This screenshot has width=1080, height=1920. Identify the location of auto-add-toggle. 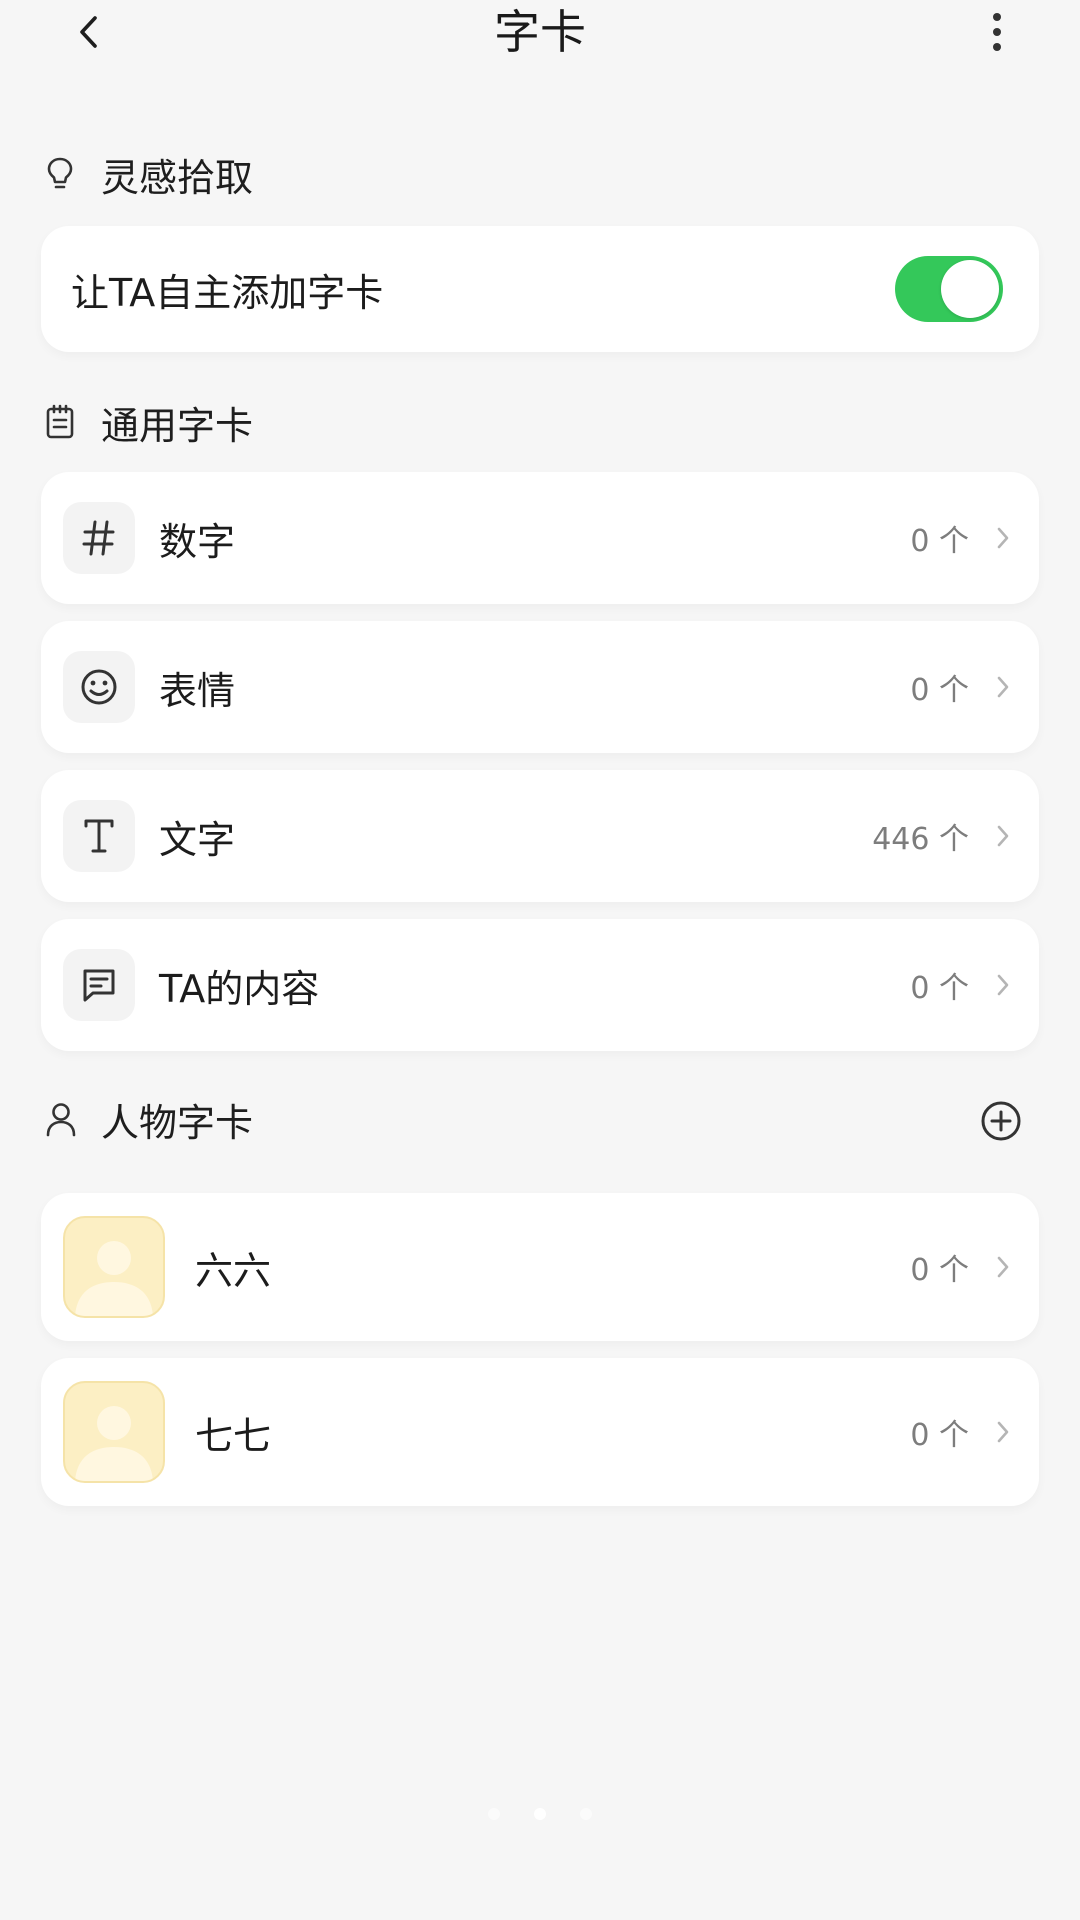
(949, 289).